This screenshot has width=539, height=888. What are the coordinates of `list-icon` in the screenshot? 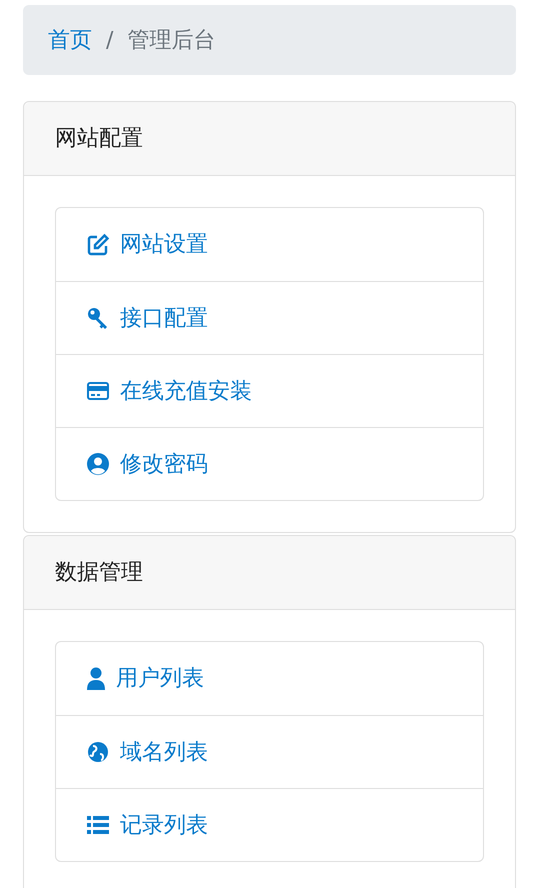 It's located at (98, 825).